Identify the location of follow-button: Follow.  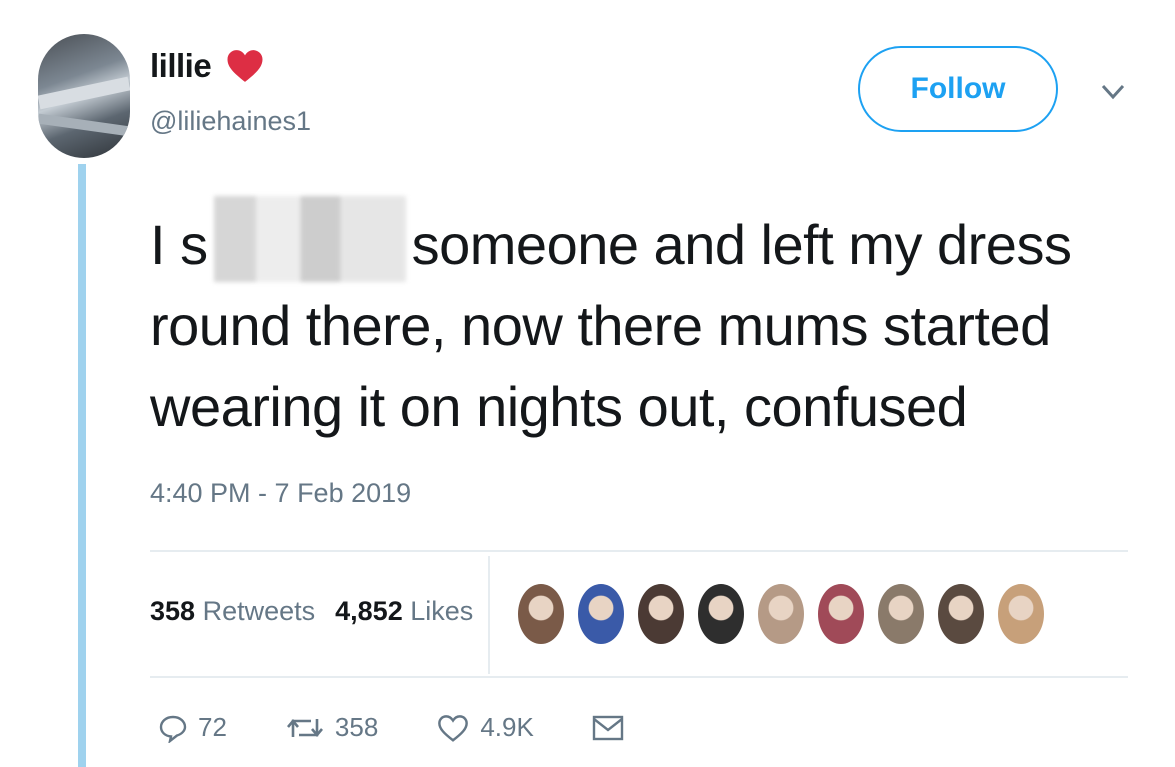
(958, 89).